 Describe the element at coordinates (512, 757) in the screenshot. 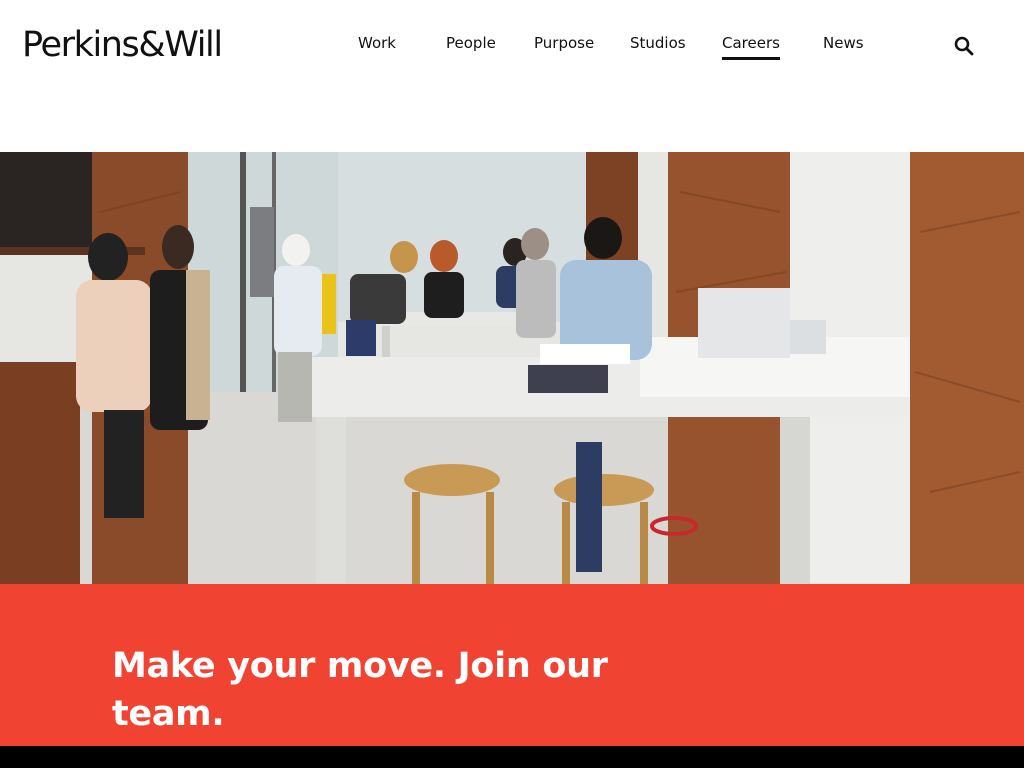

I see `footer-strip` at that location.